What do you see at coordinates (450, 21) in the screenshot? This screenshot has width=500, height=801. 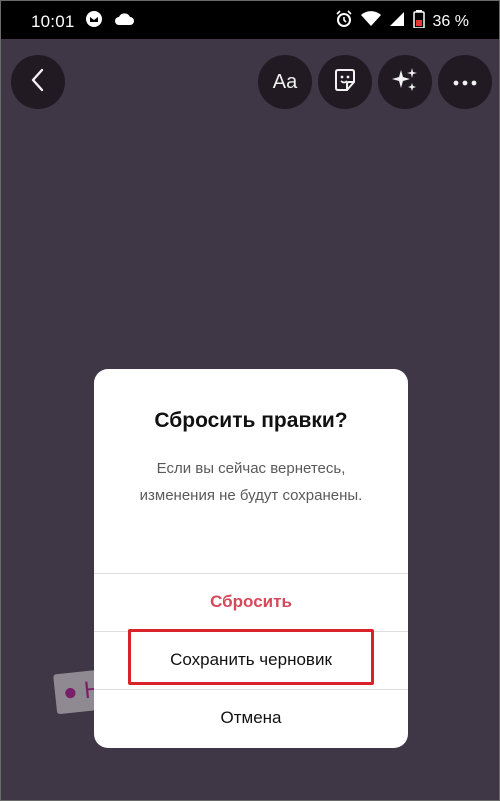 I see `battery-percent: 36 %` at bounding box center [450, 21].